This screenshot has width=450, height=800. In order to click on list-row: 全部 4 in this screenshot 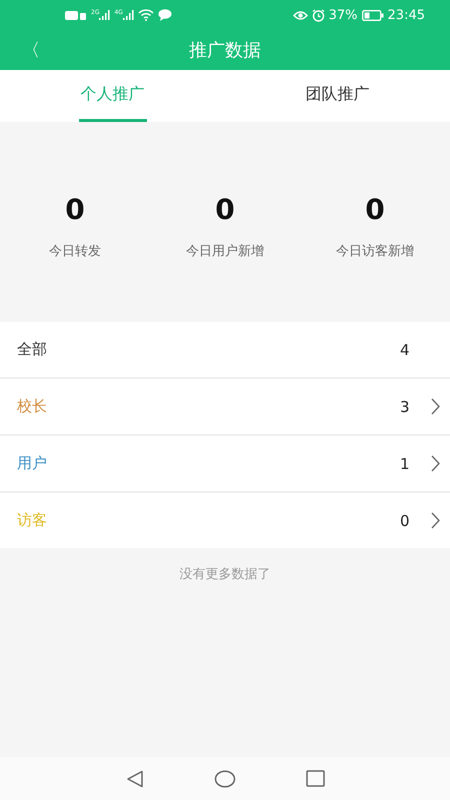, I will do `click(225, 349)`.